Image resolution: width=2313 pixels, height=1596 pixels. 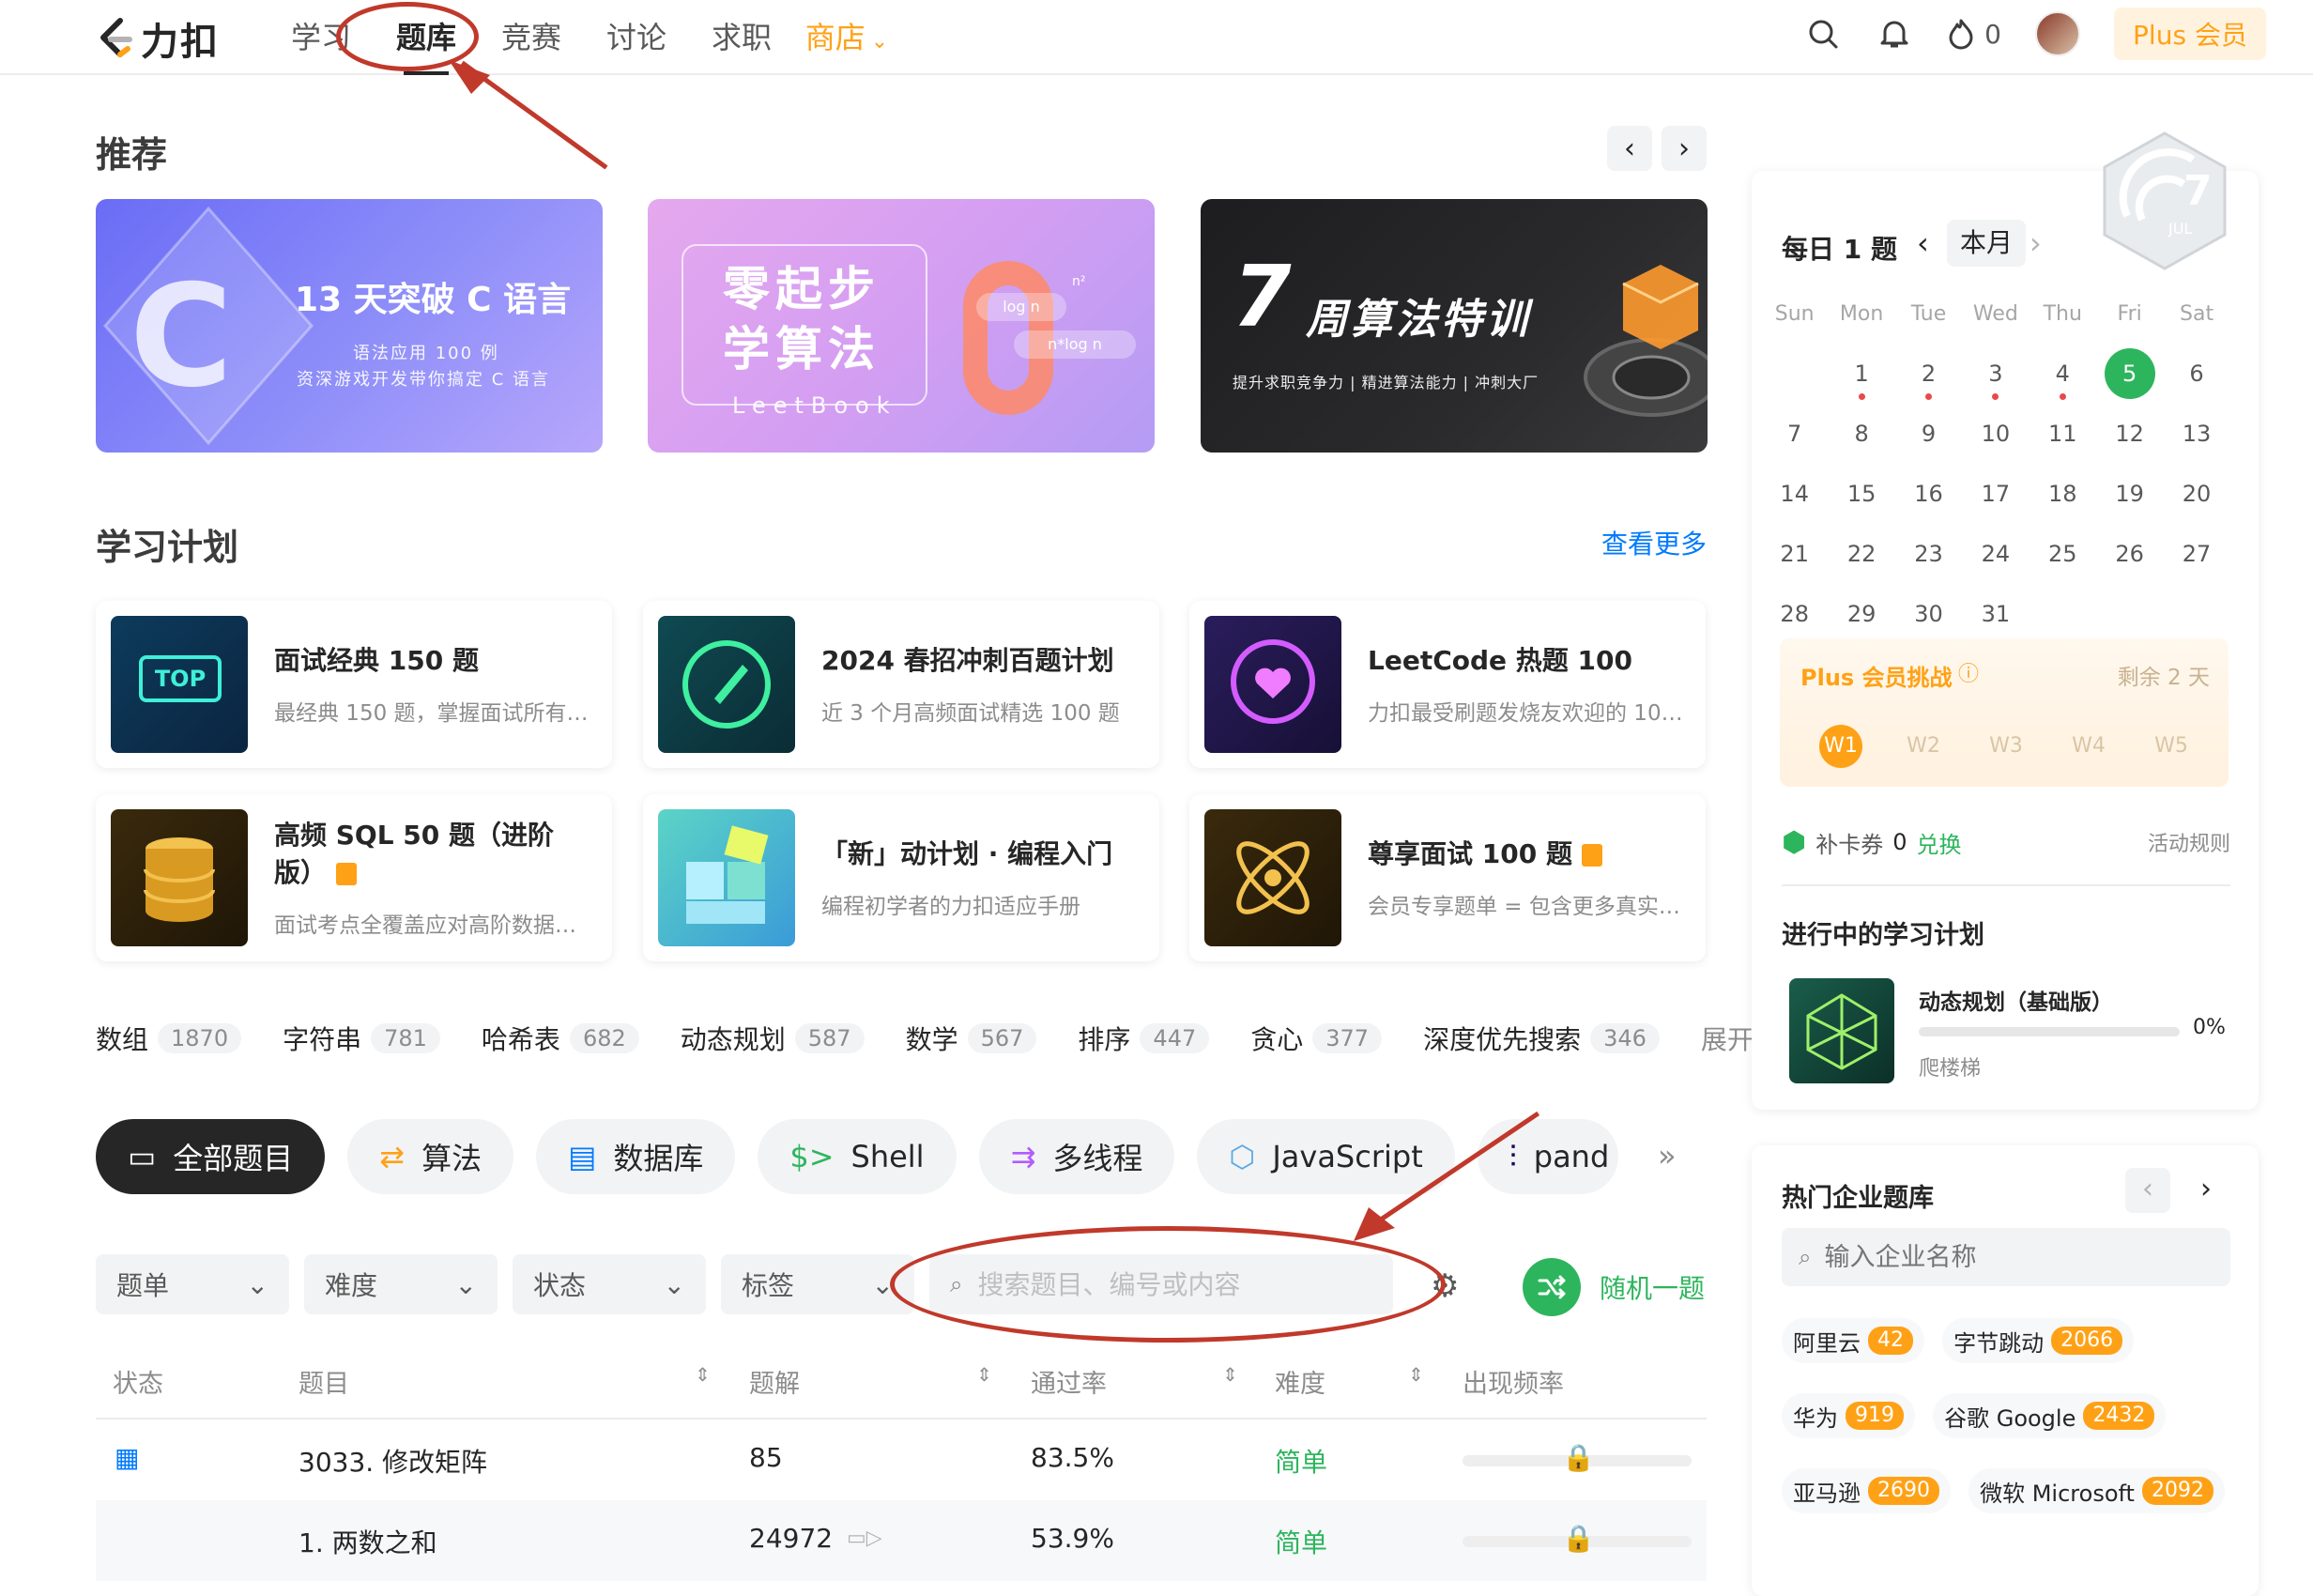 I want to click on problem-title: 3033. 修改矩阵, so click(x=393, y=1461).